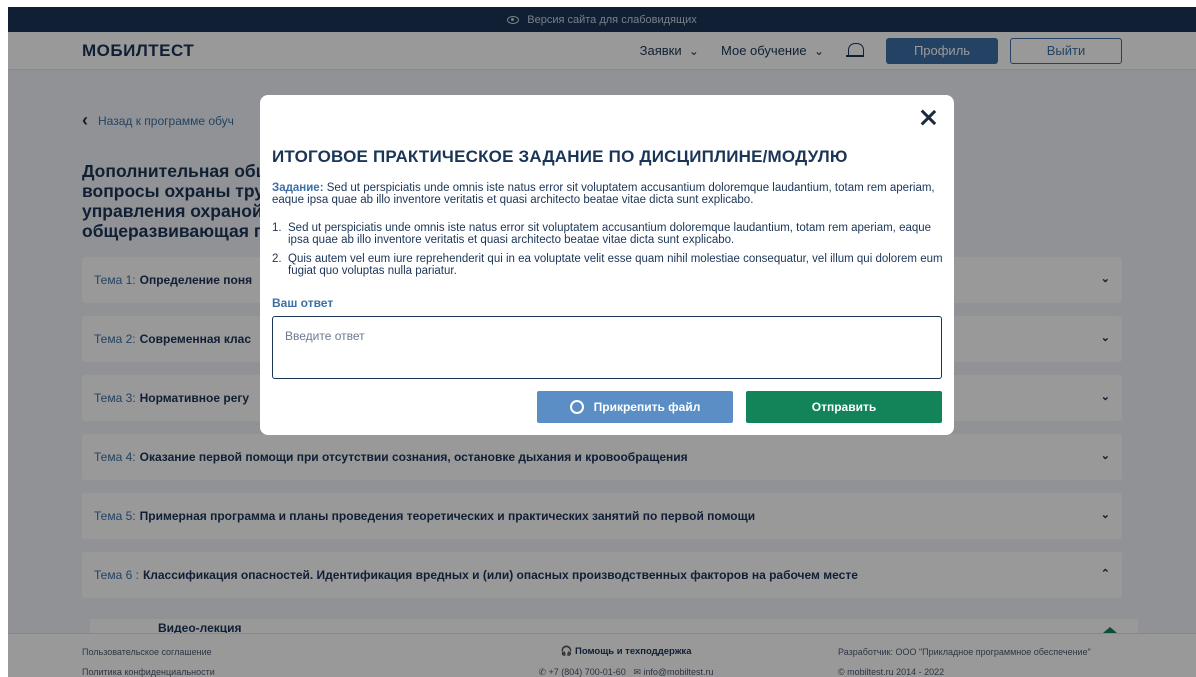 The image size is (1196, 677). I want to click on close-icon, so click(928, 117).